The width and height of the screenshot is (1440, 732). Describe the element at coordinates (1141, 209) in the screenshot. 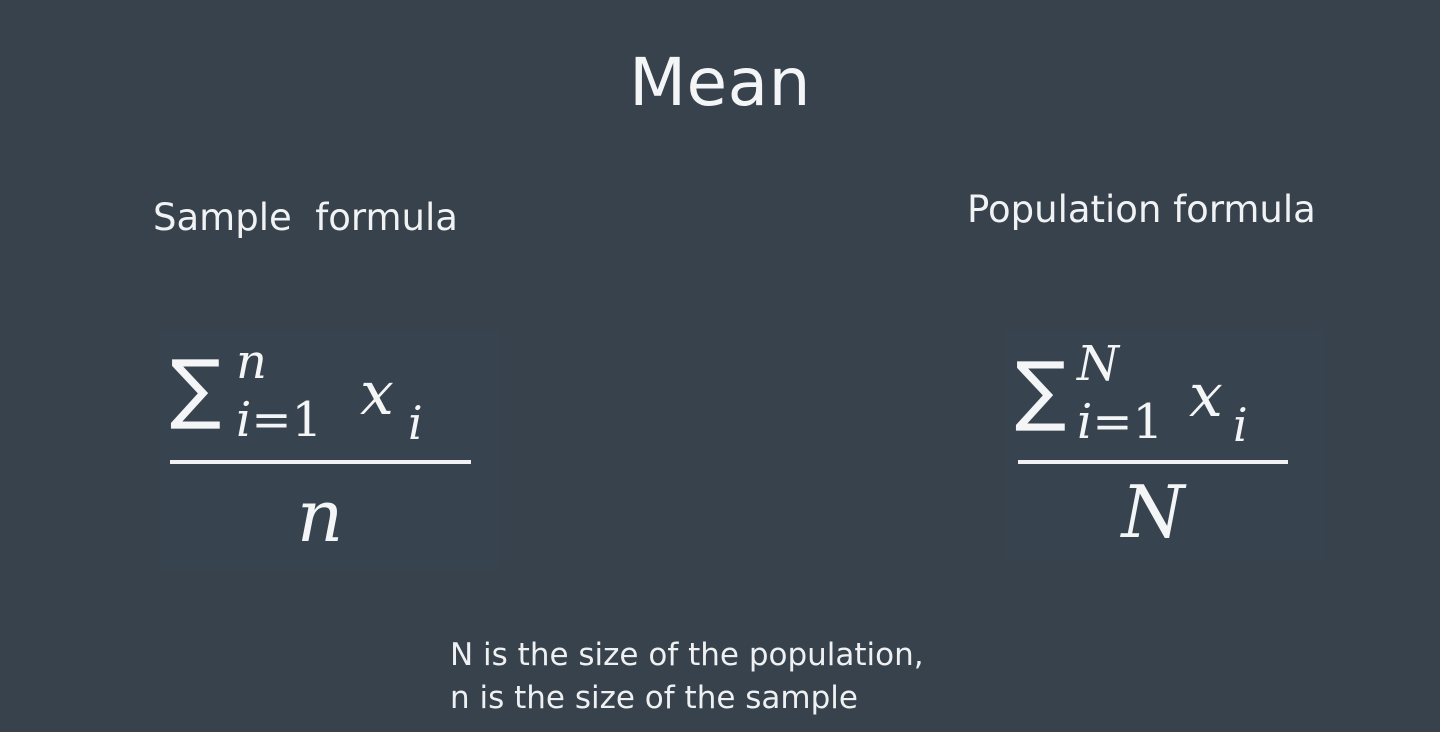

I see `population-formula-label: Population formula` at that location.